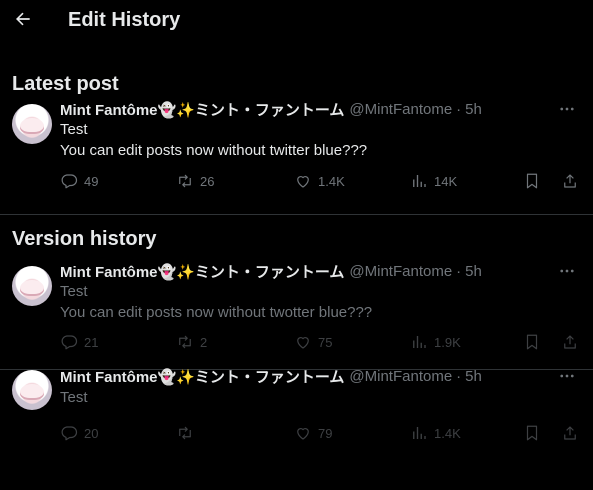 The width and height of the screenshot is (593, 490). What do you see at coordinates (79, 342) in the screenshot?
I see `reply-button: 21` at bounding box center [79, 342].